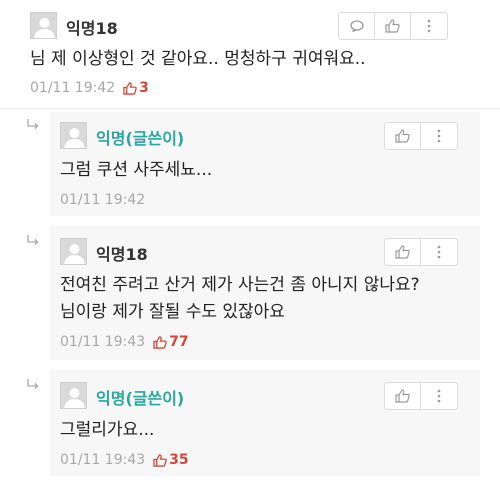 This screenshot has width=500, height=484. I want to click on reply-meta: 01/11 19:43 77, so click(124, 342).